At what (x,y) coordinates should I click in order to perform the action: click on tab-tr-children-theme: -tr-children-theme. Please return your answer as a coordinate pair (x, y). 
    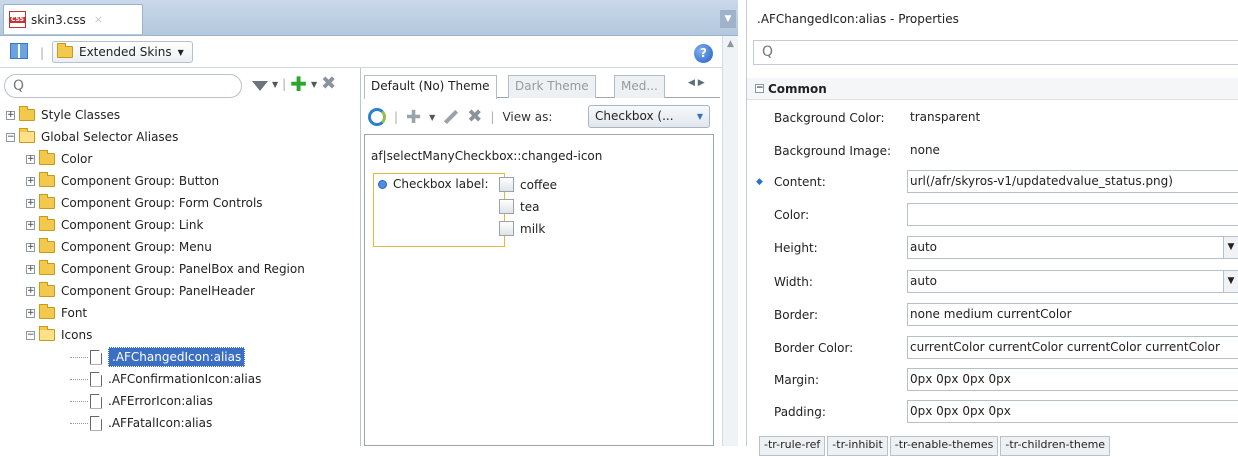
    Looking at the image, I should click on (1055, 446).